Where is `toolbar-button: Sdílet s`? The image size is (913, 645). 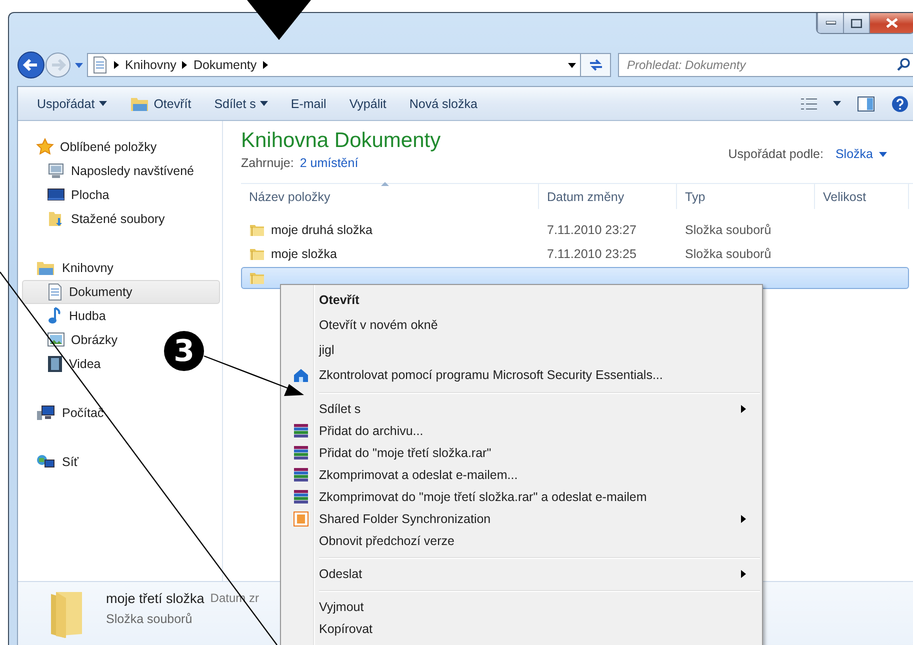 toolbar-button: Sdílet s is located at coordinates (245, 103).